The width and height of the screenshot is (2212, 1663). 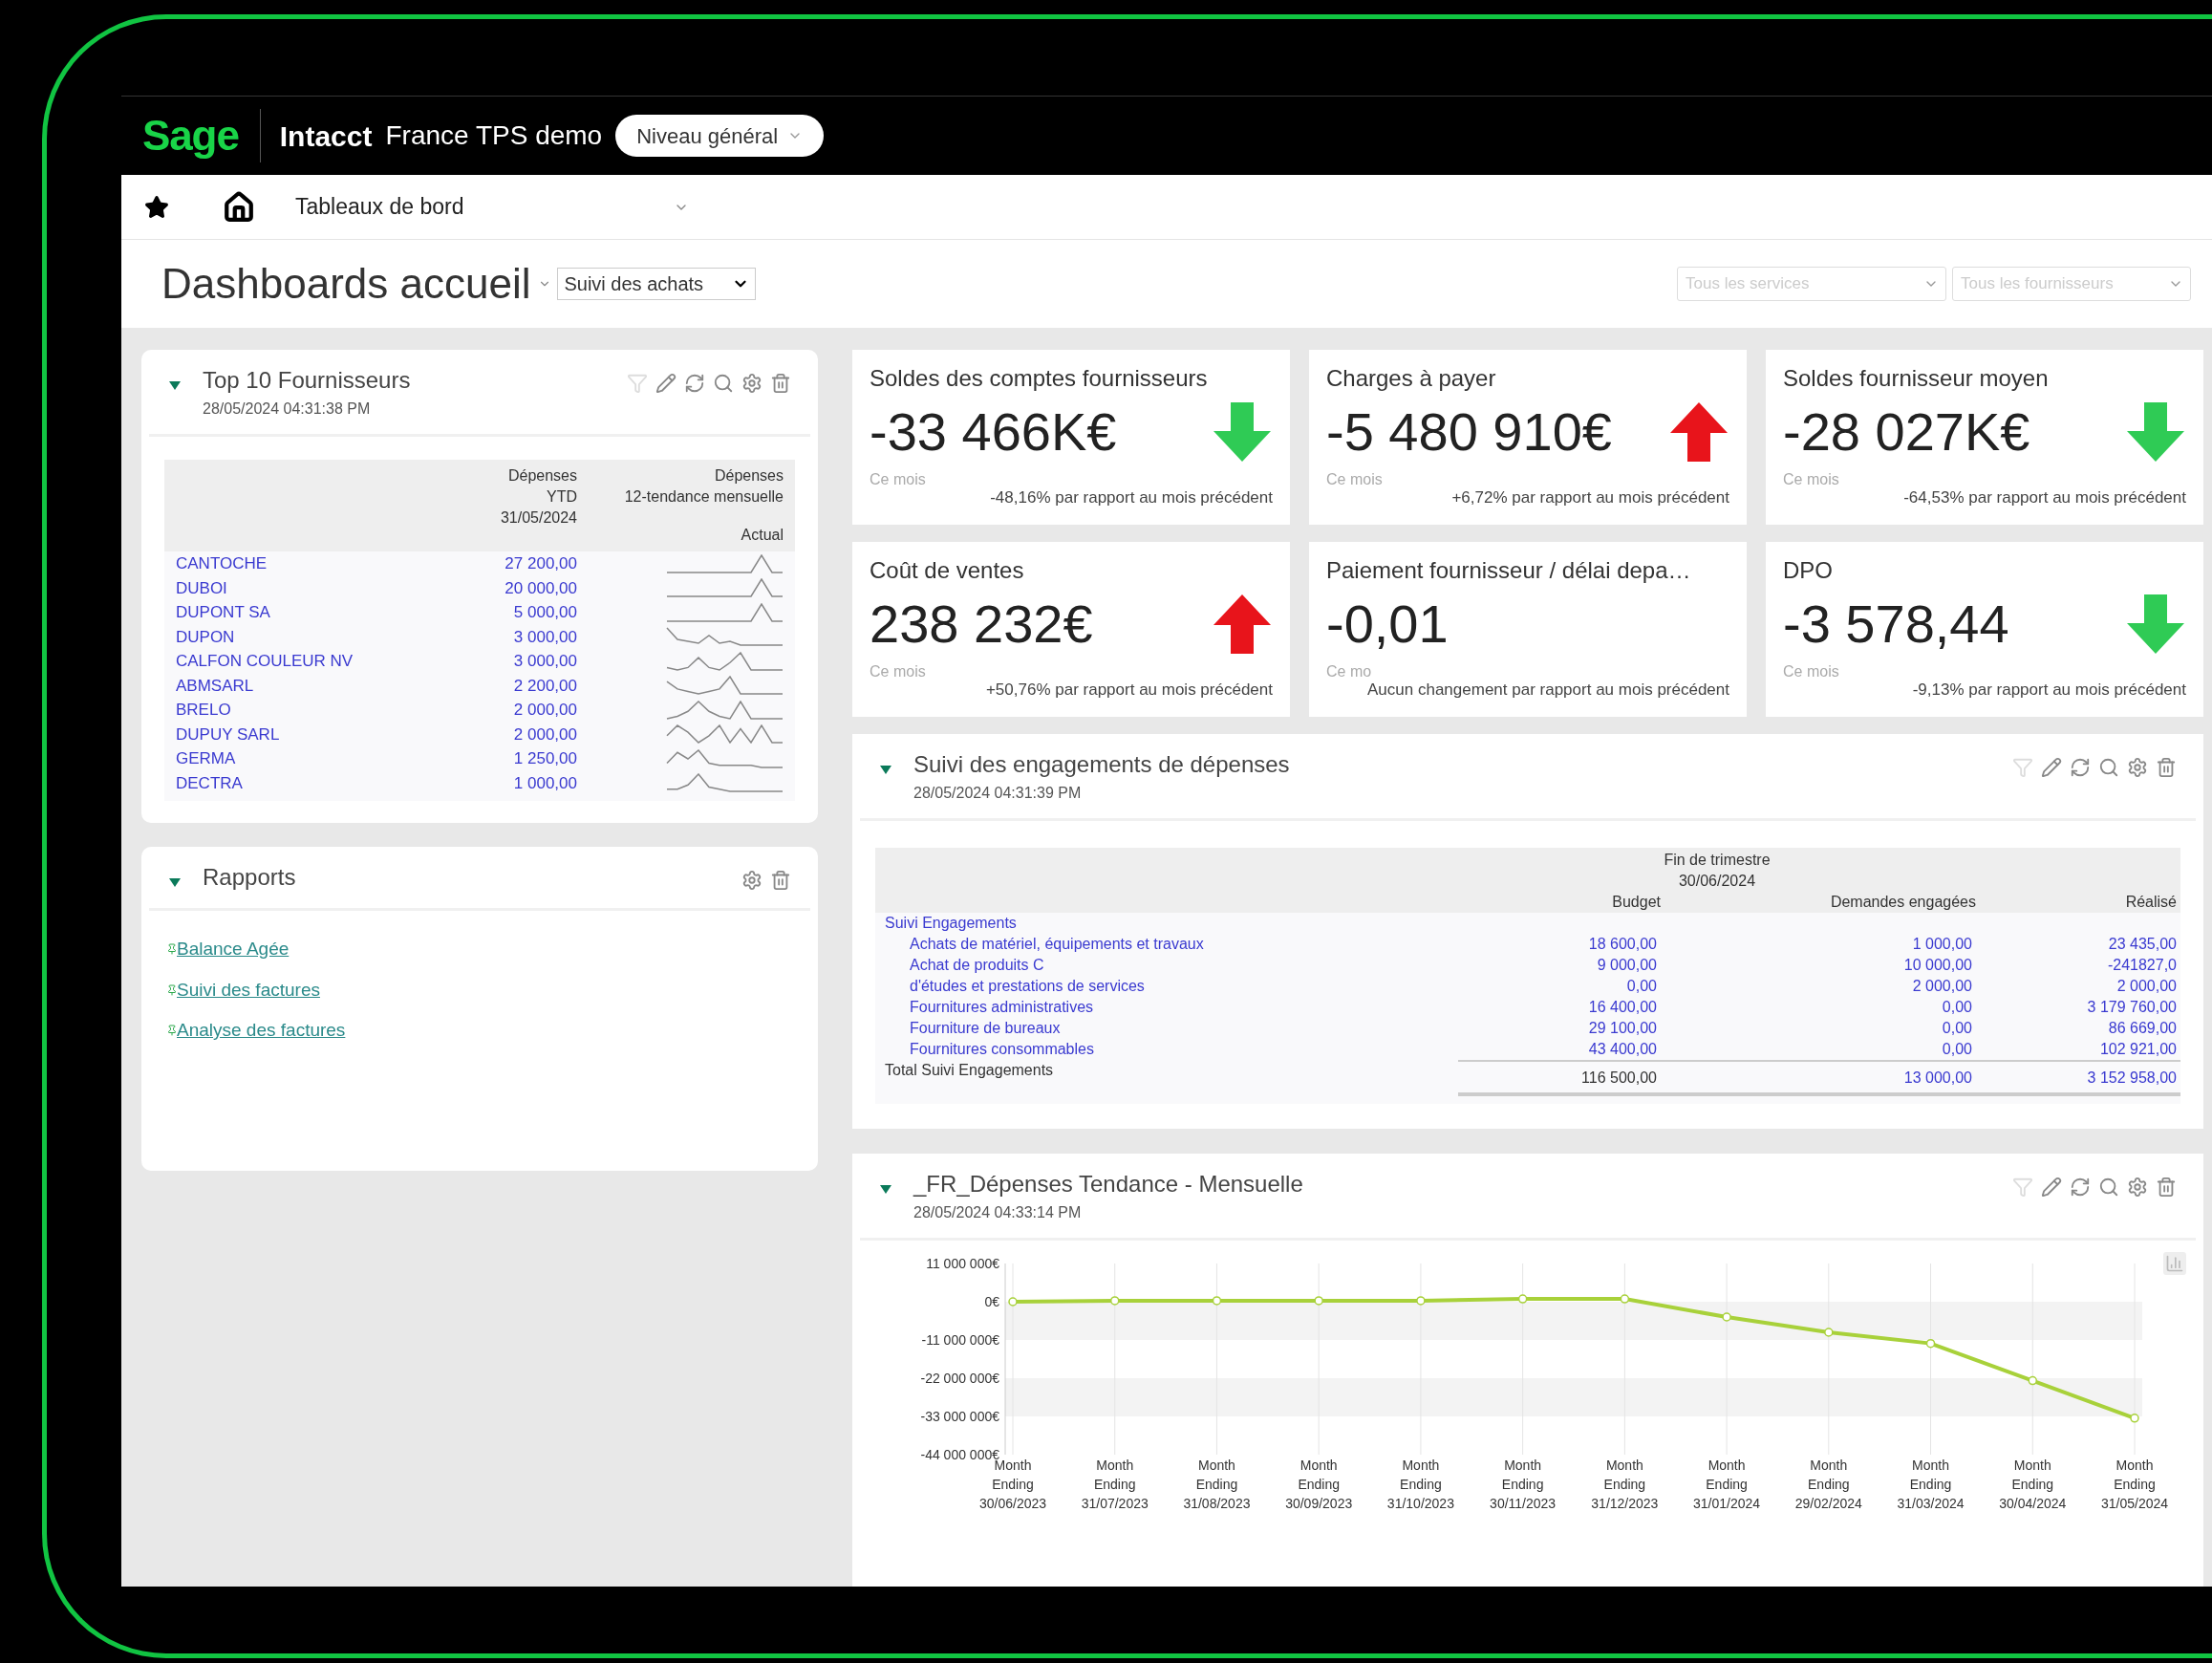 I want to click on column-header: Réalisé, so click(x=2151, y=902).